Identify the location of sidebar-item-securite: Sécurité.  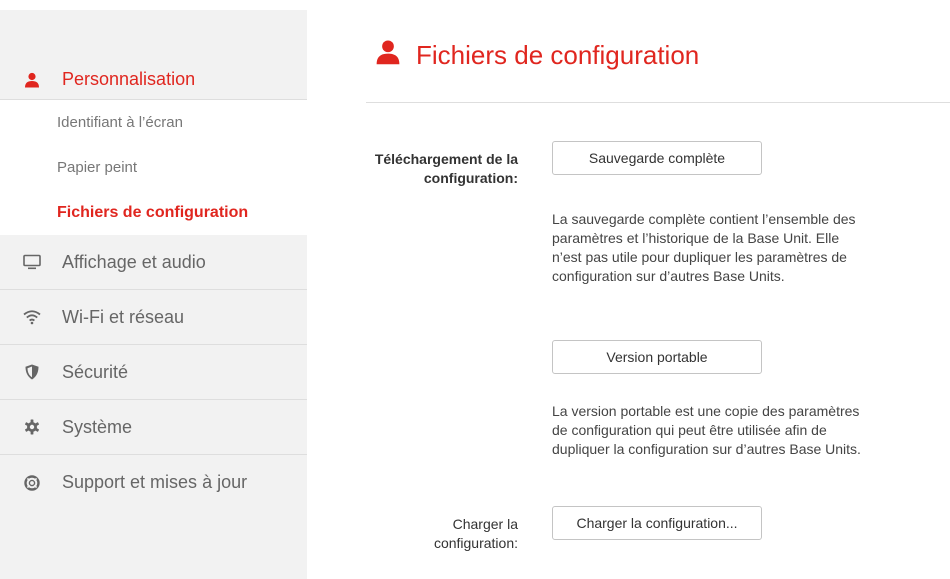
(153, 372).